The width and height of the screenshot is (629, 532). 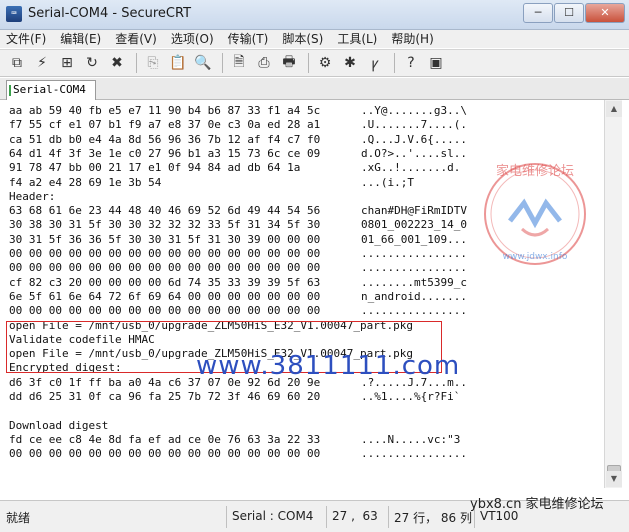 What do you see at coordinates (414, 225) in the screenshot?
I see `terminal-line-ascii: 0801_002223_14_0` at bounding box center [414, 225].